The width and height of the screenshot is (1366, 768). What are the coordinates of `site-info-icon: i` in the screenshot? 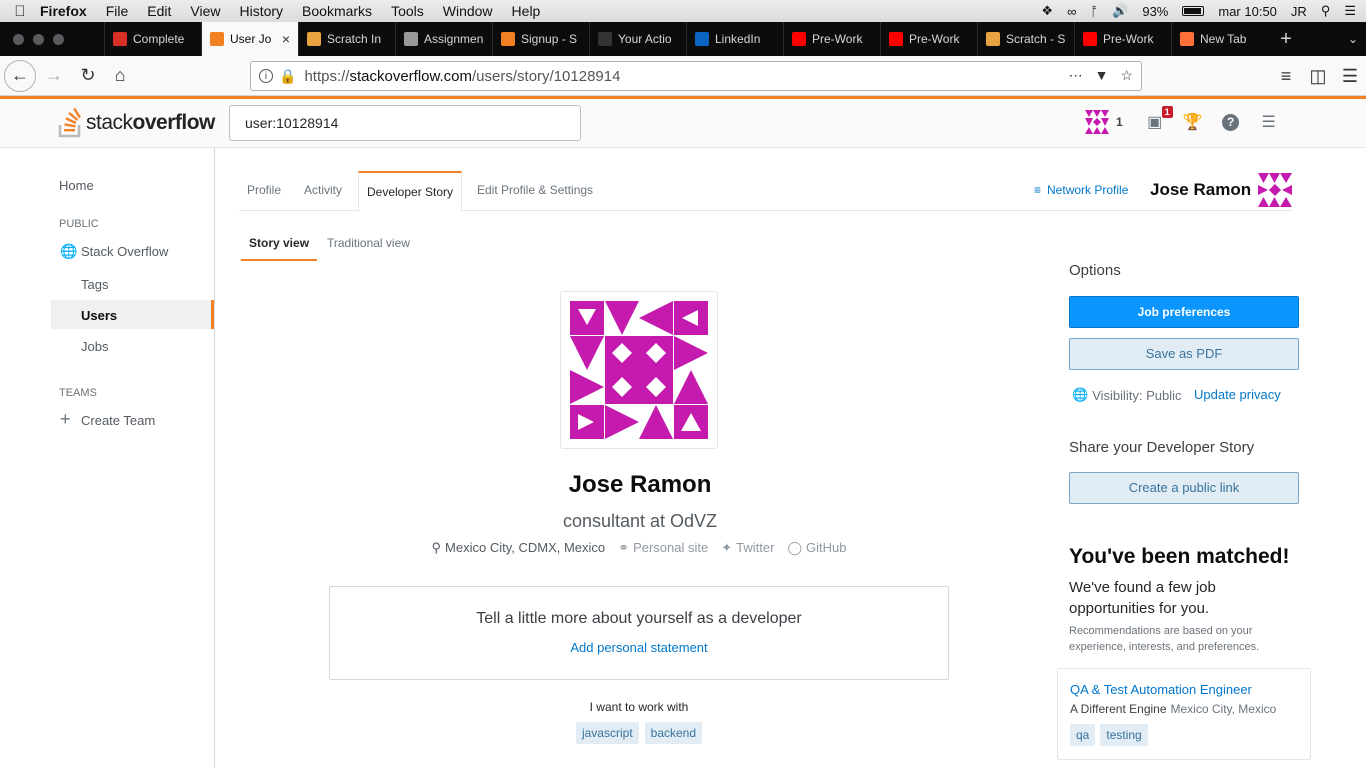 It's located at (266, 76).